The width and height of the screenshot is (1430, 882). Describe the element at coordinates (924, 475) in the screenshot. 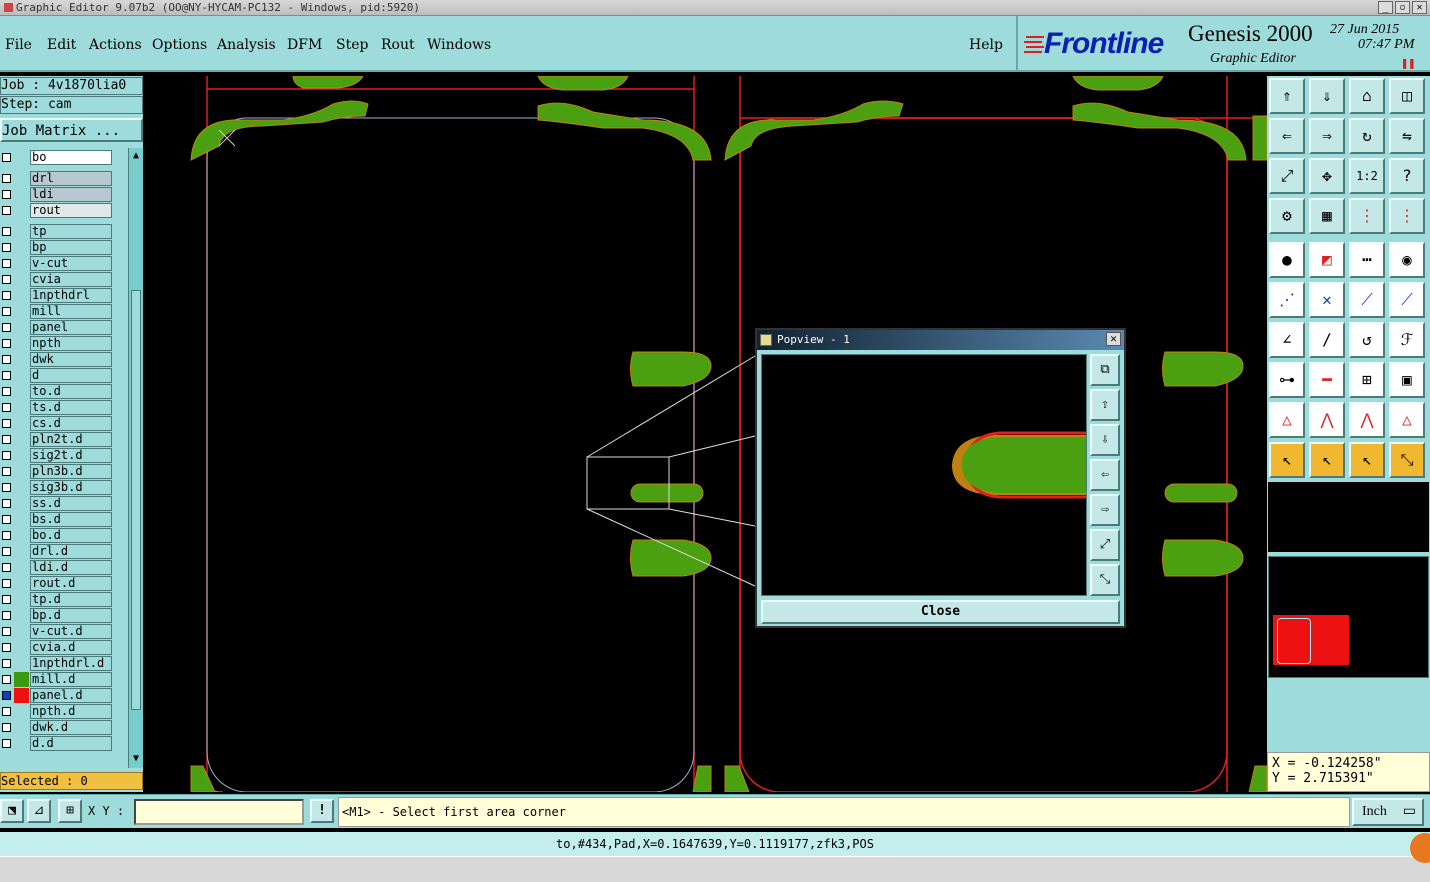

I see `popview-canvas` at that location.